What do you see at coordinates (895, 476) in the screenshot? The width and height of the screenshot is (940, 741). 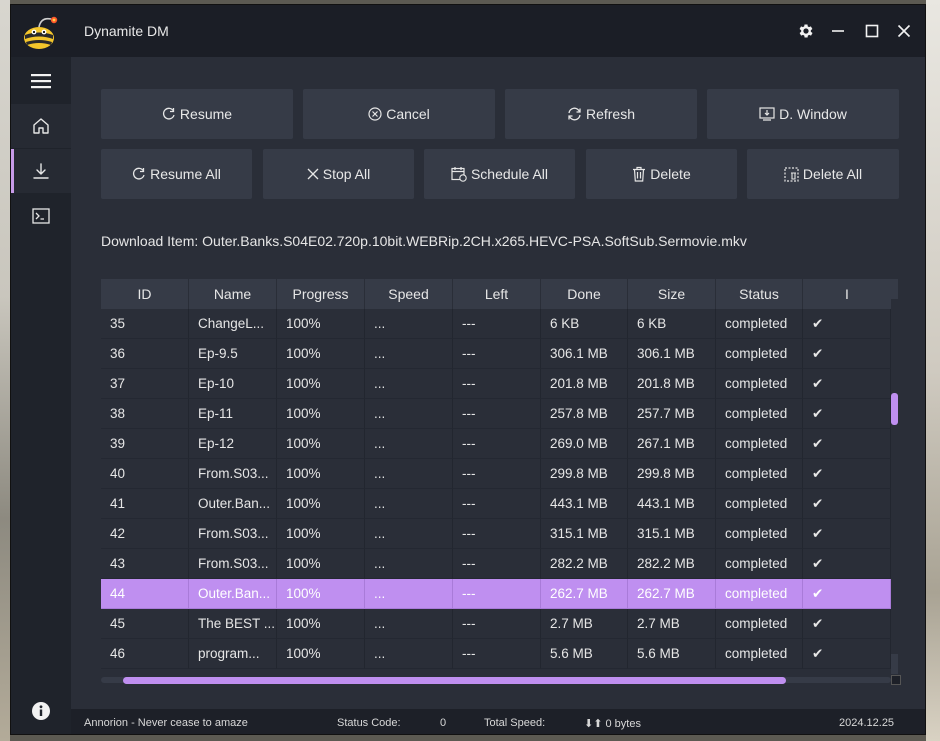 I see `vertical-scrollbar` at bounding box center [895, 476].